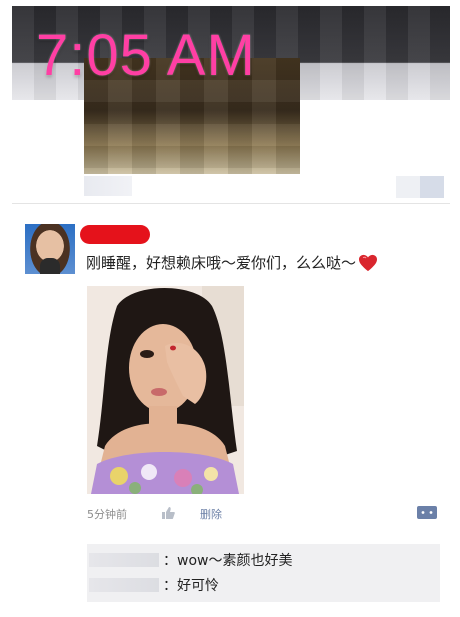 This screenshot has height=617, width=460. Describe the element at coordinates (368, 262) in the screenshot. I see `heart-icon` at that location.